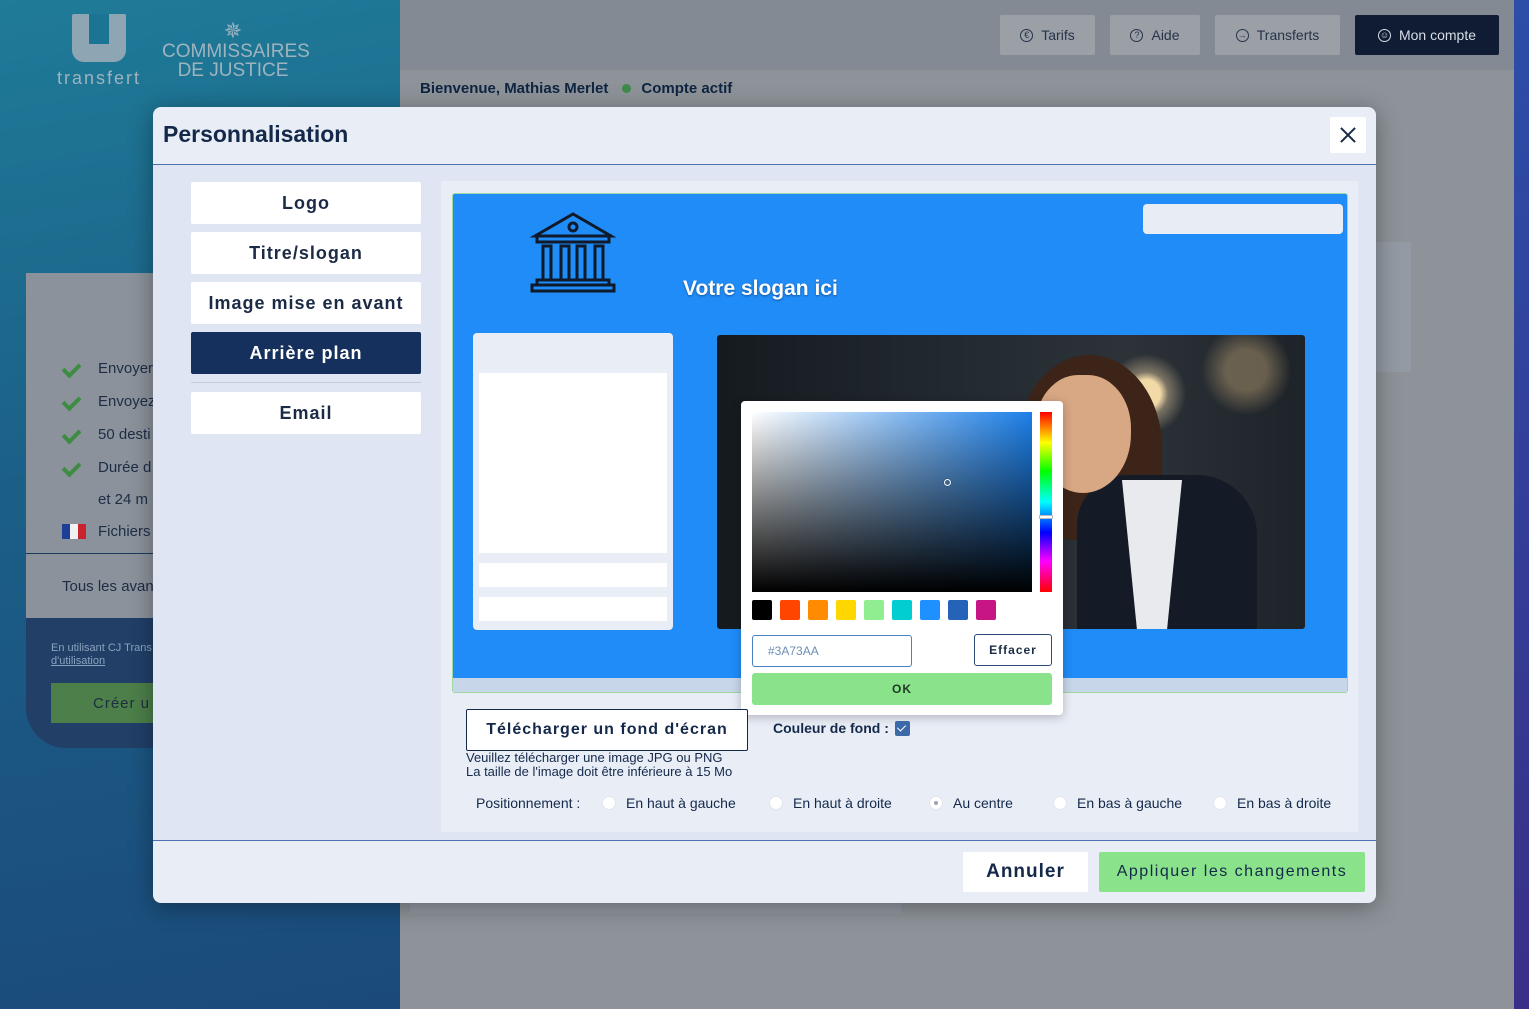 This screenshot has height=1009, width=1529. Describe the element at coordinates (233, 70) in the screenshot. I see `brand-line-2: DE JUSTICE` at that location.